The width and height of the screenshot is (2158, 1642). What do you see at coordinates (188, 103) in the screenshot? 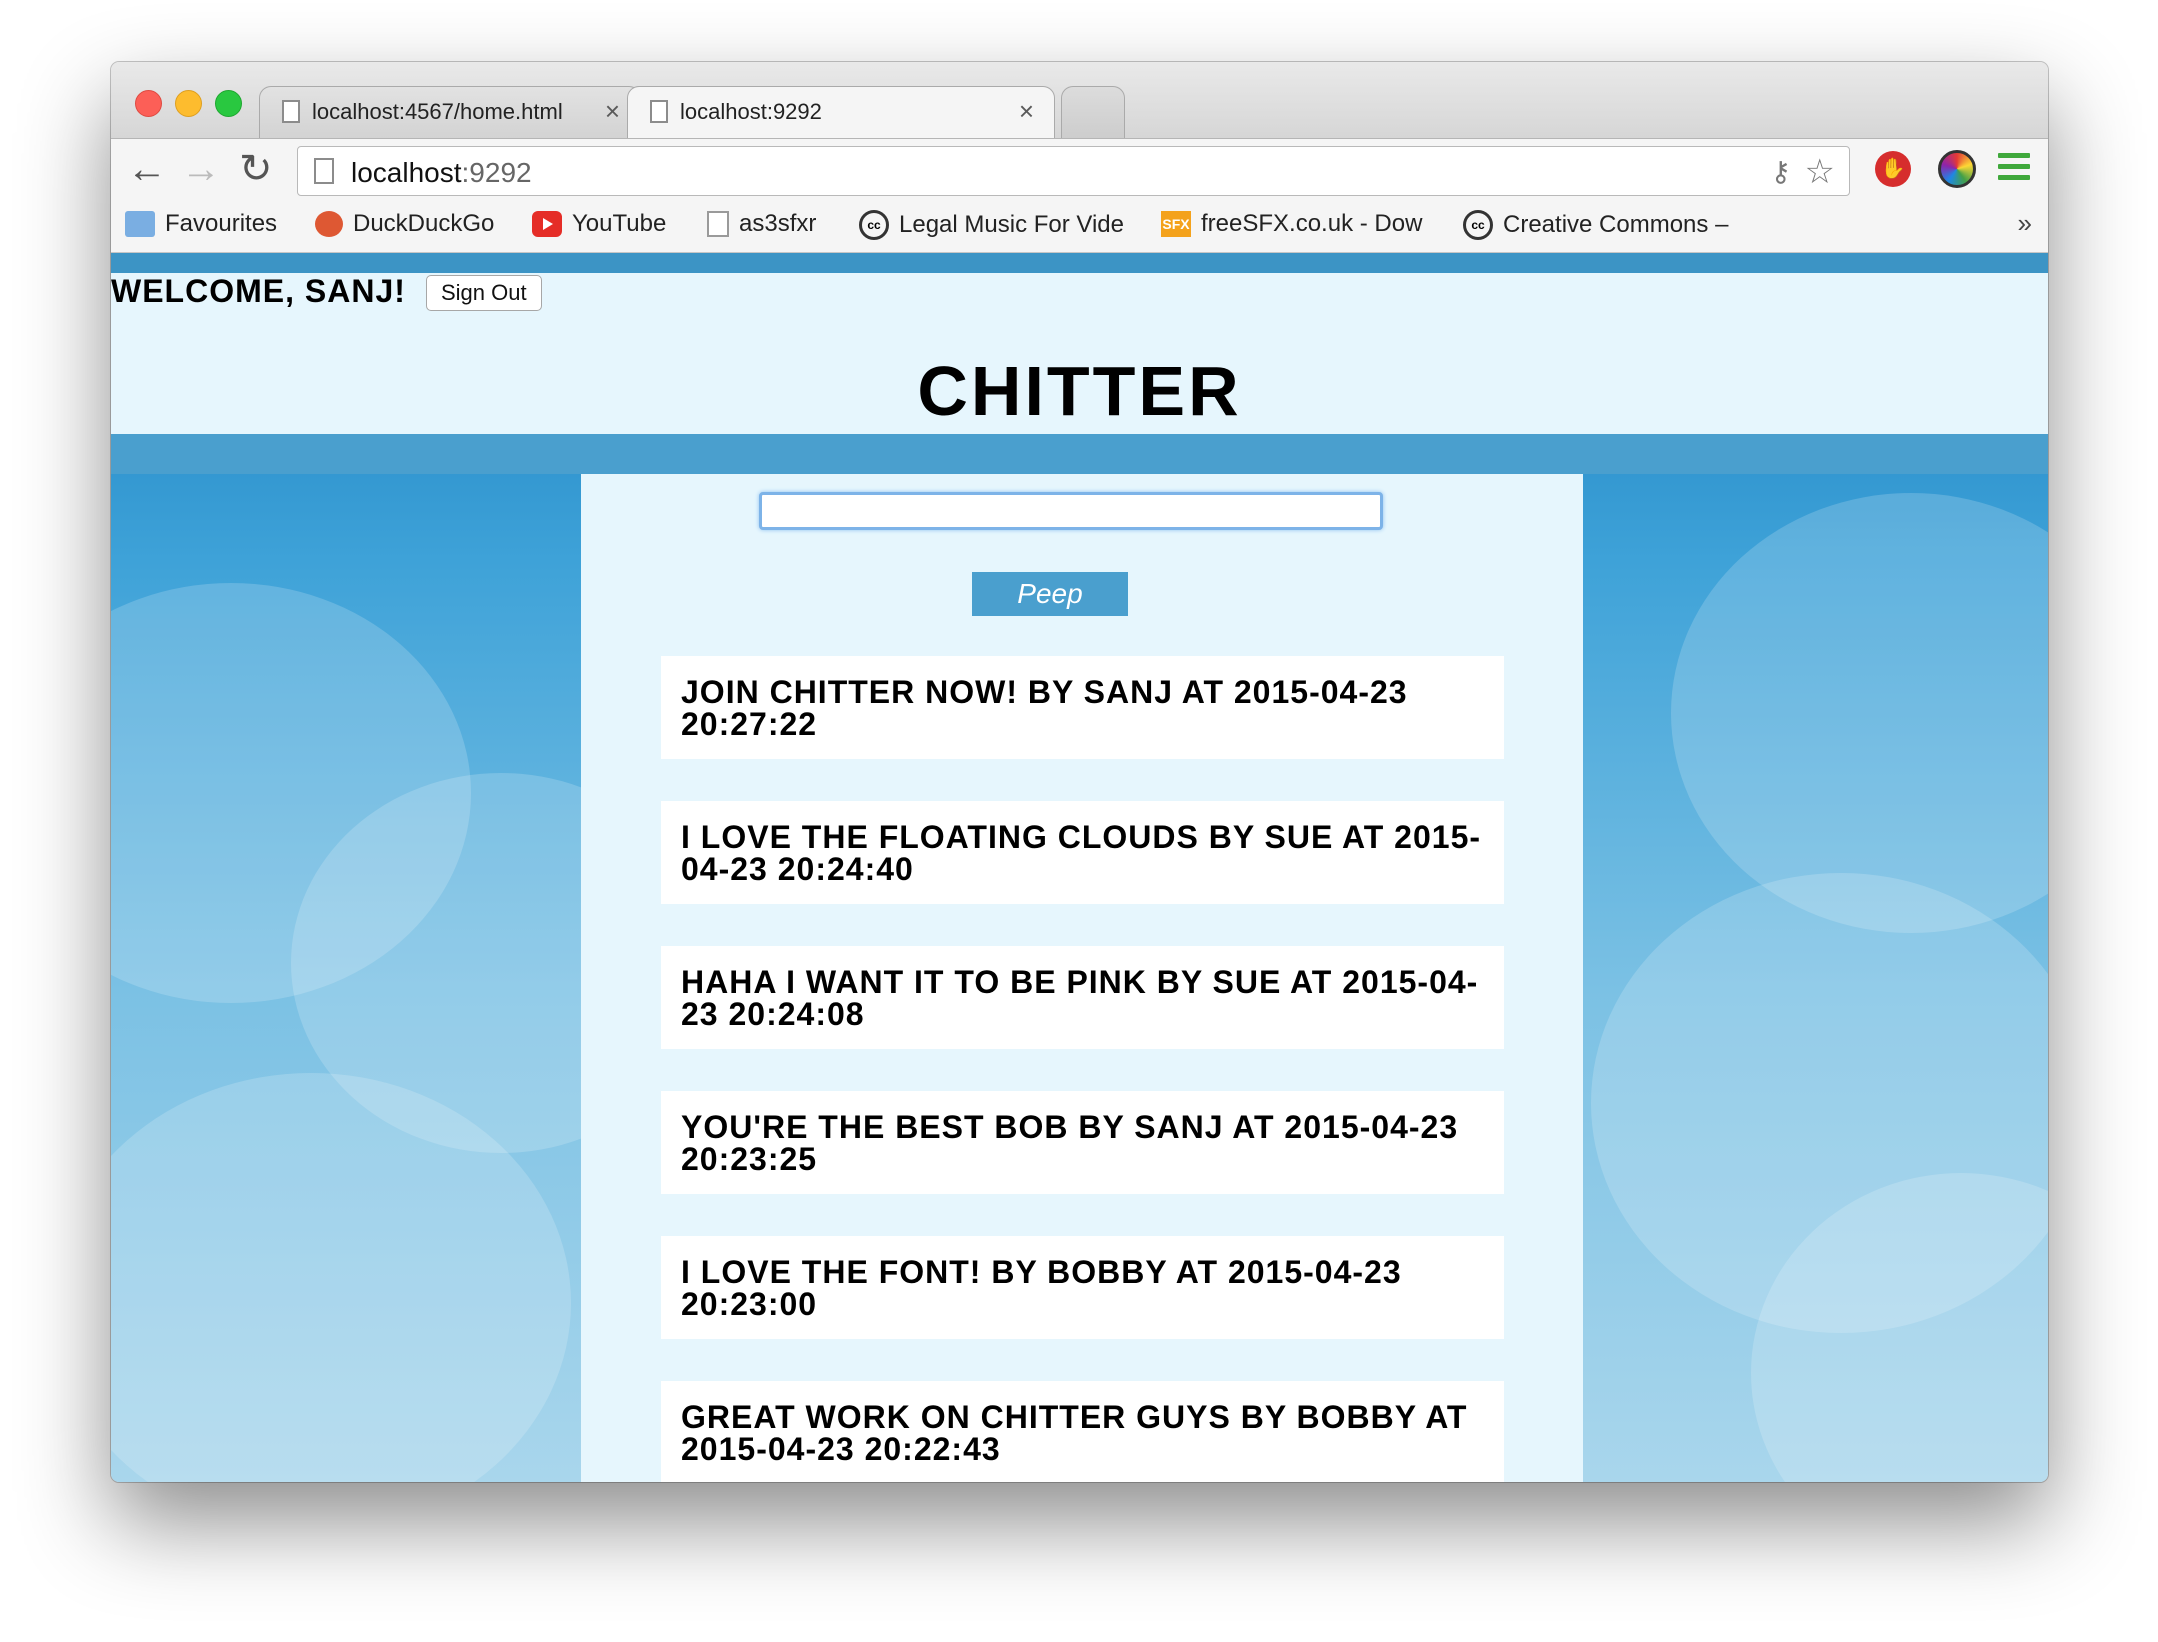
I see `minimize-window-button` at bounding box center [188, 103].